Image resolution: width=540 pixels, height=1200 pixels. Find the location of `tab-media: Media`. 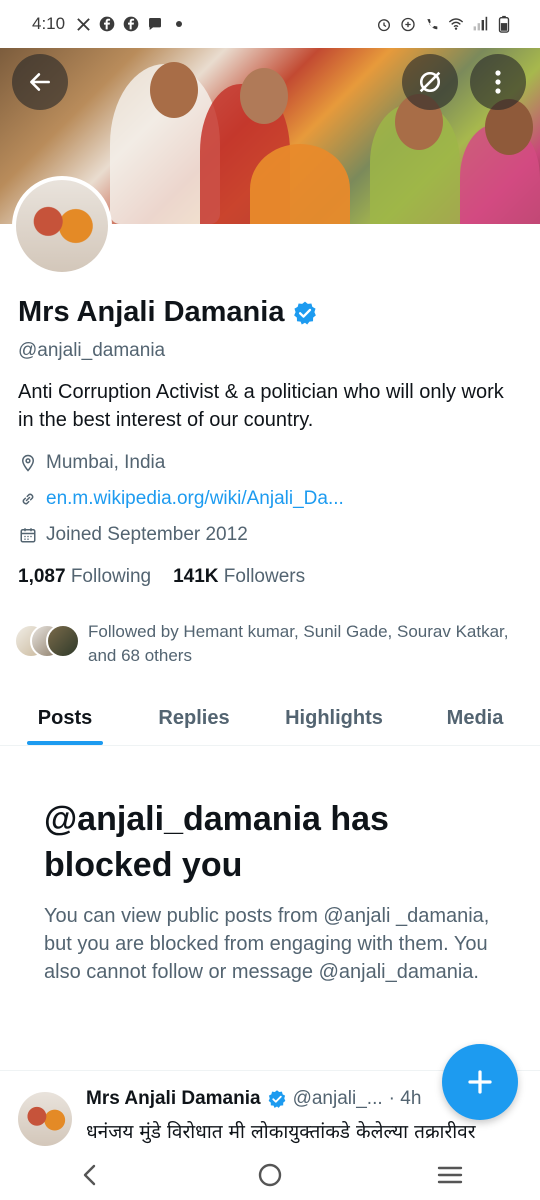

tab-media: Media is located at coordinates (475, 718).